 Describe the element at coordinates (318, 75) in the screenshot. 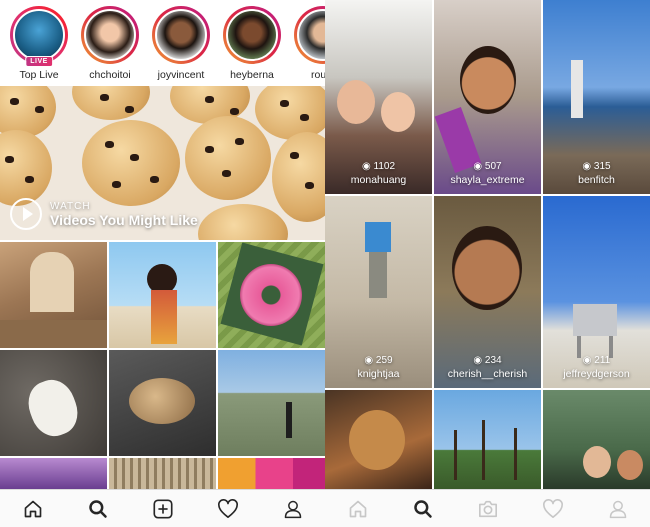

I see `story-name: rourk` at that location.